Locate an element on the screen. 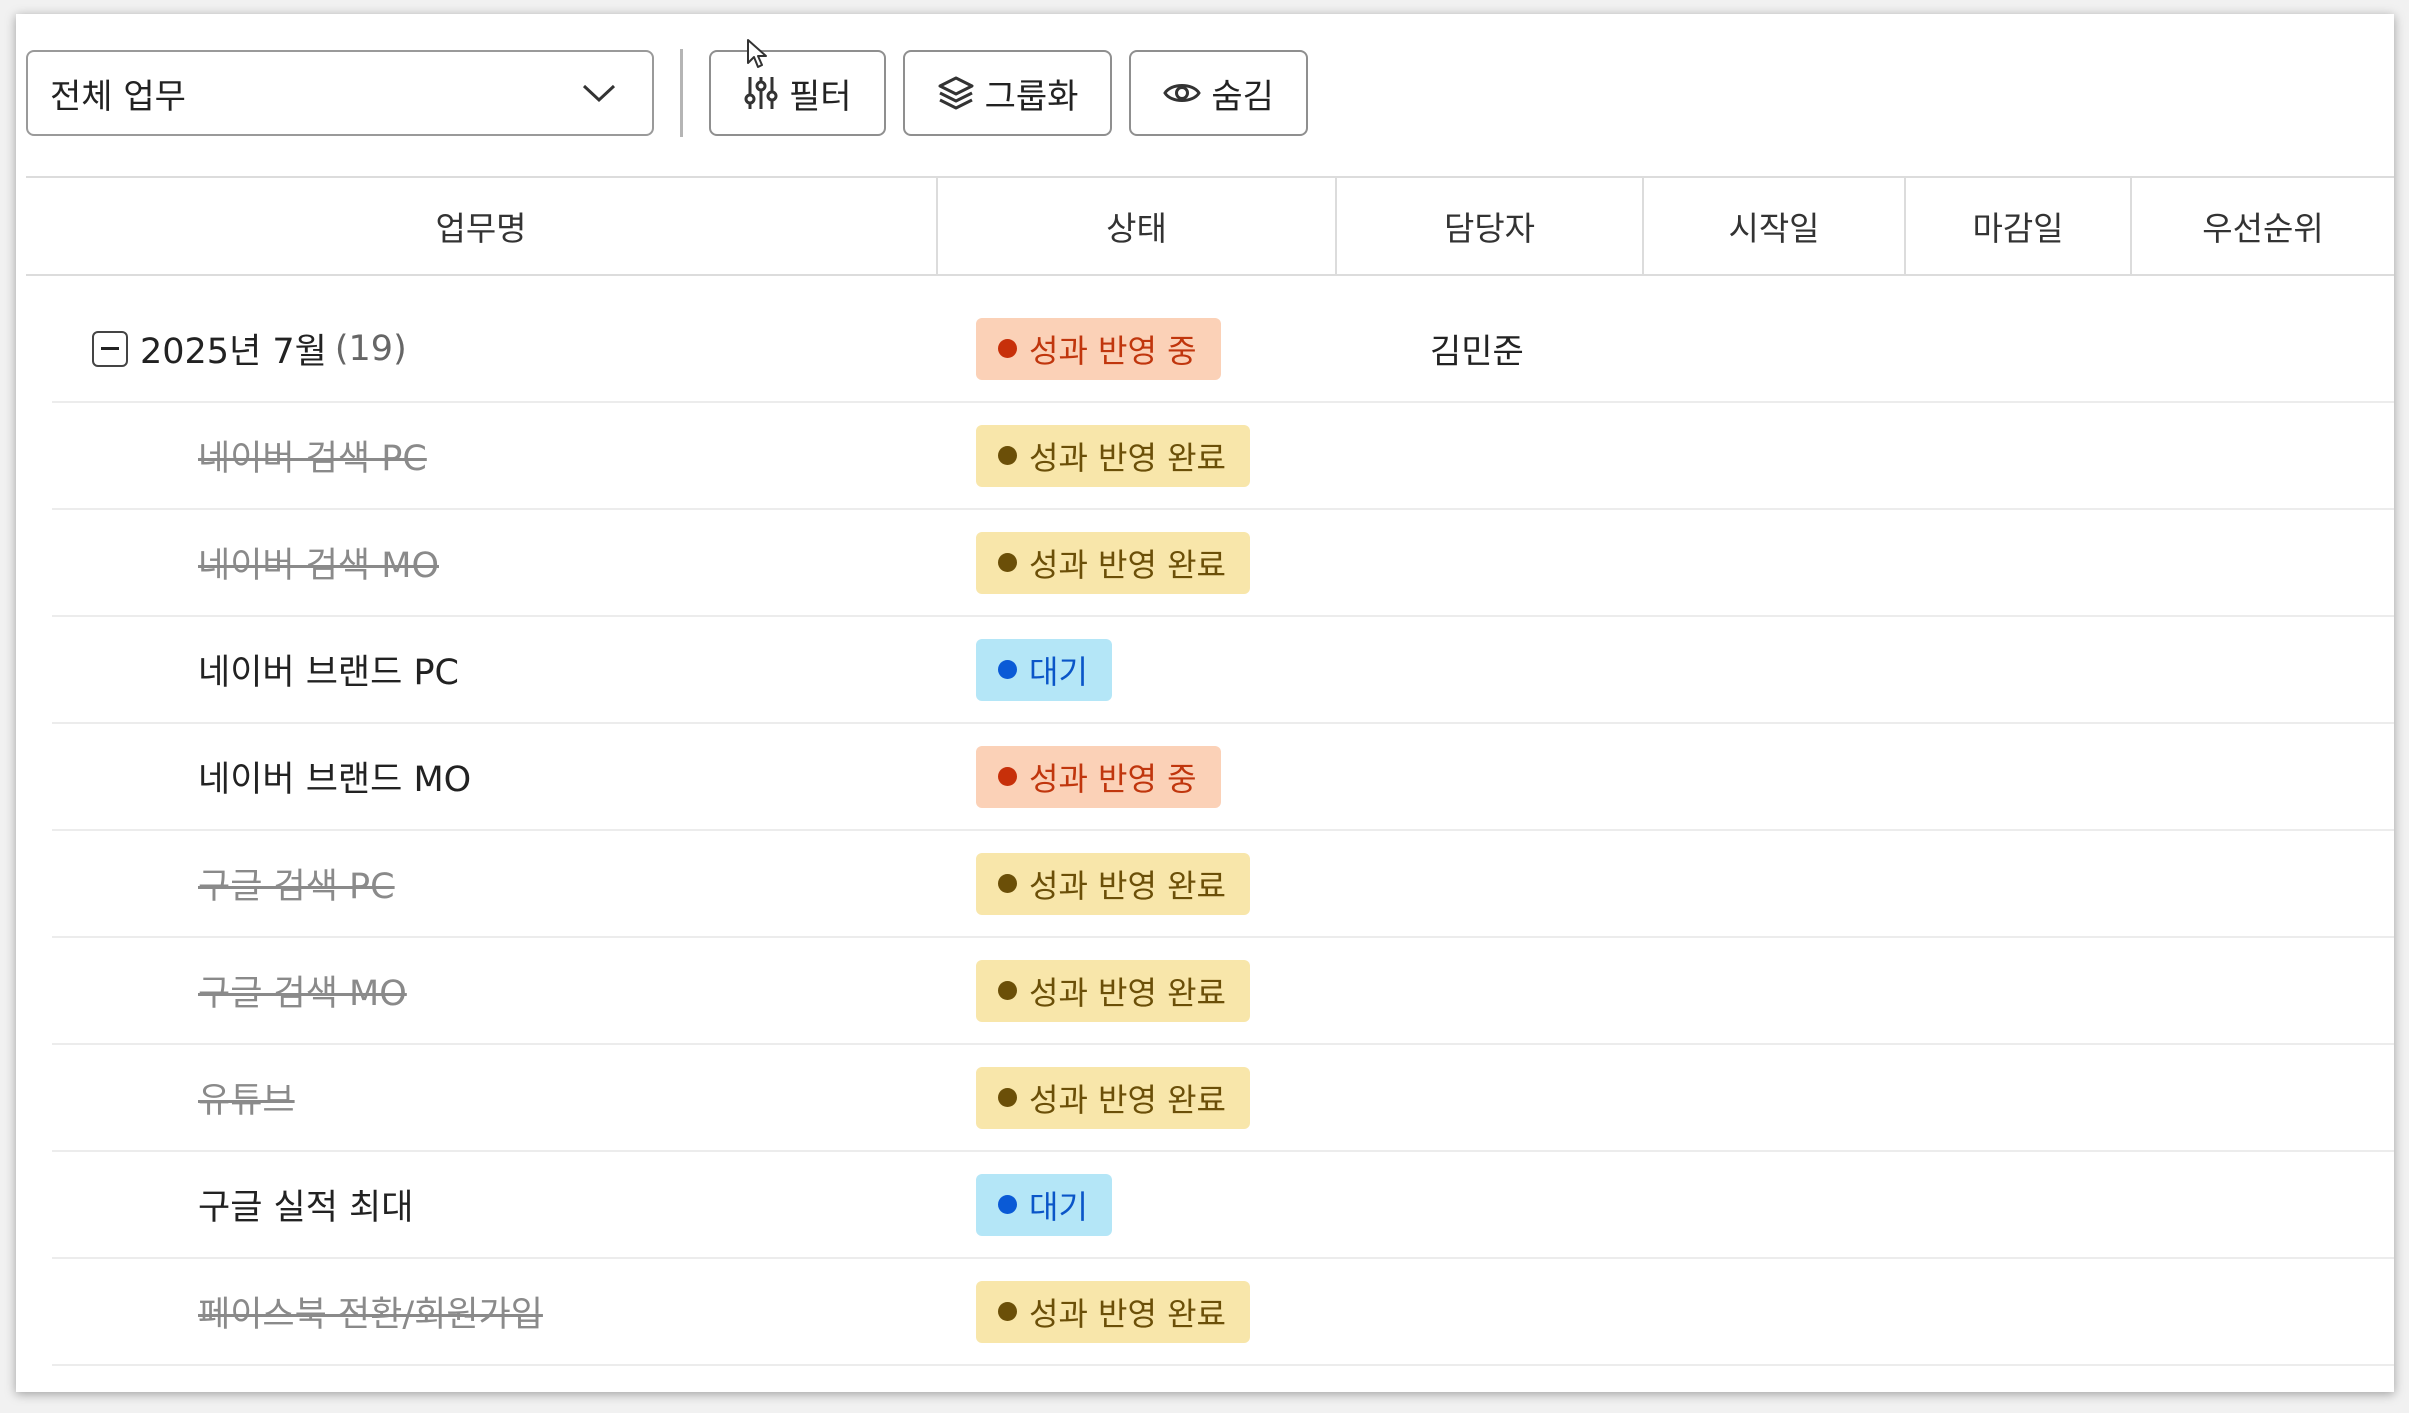 This screenshot has width=2409, height=1413. assignee-cell: 김민준 is located at coordinates (1477, 352).